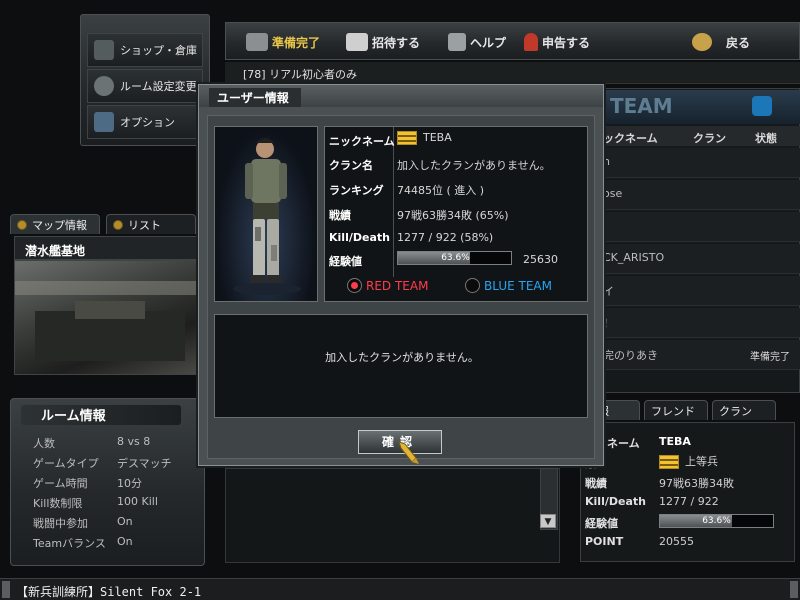  I want to click on options-label: オプション, so click(147, 122).